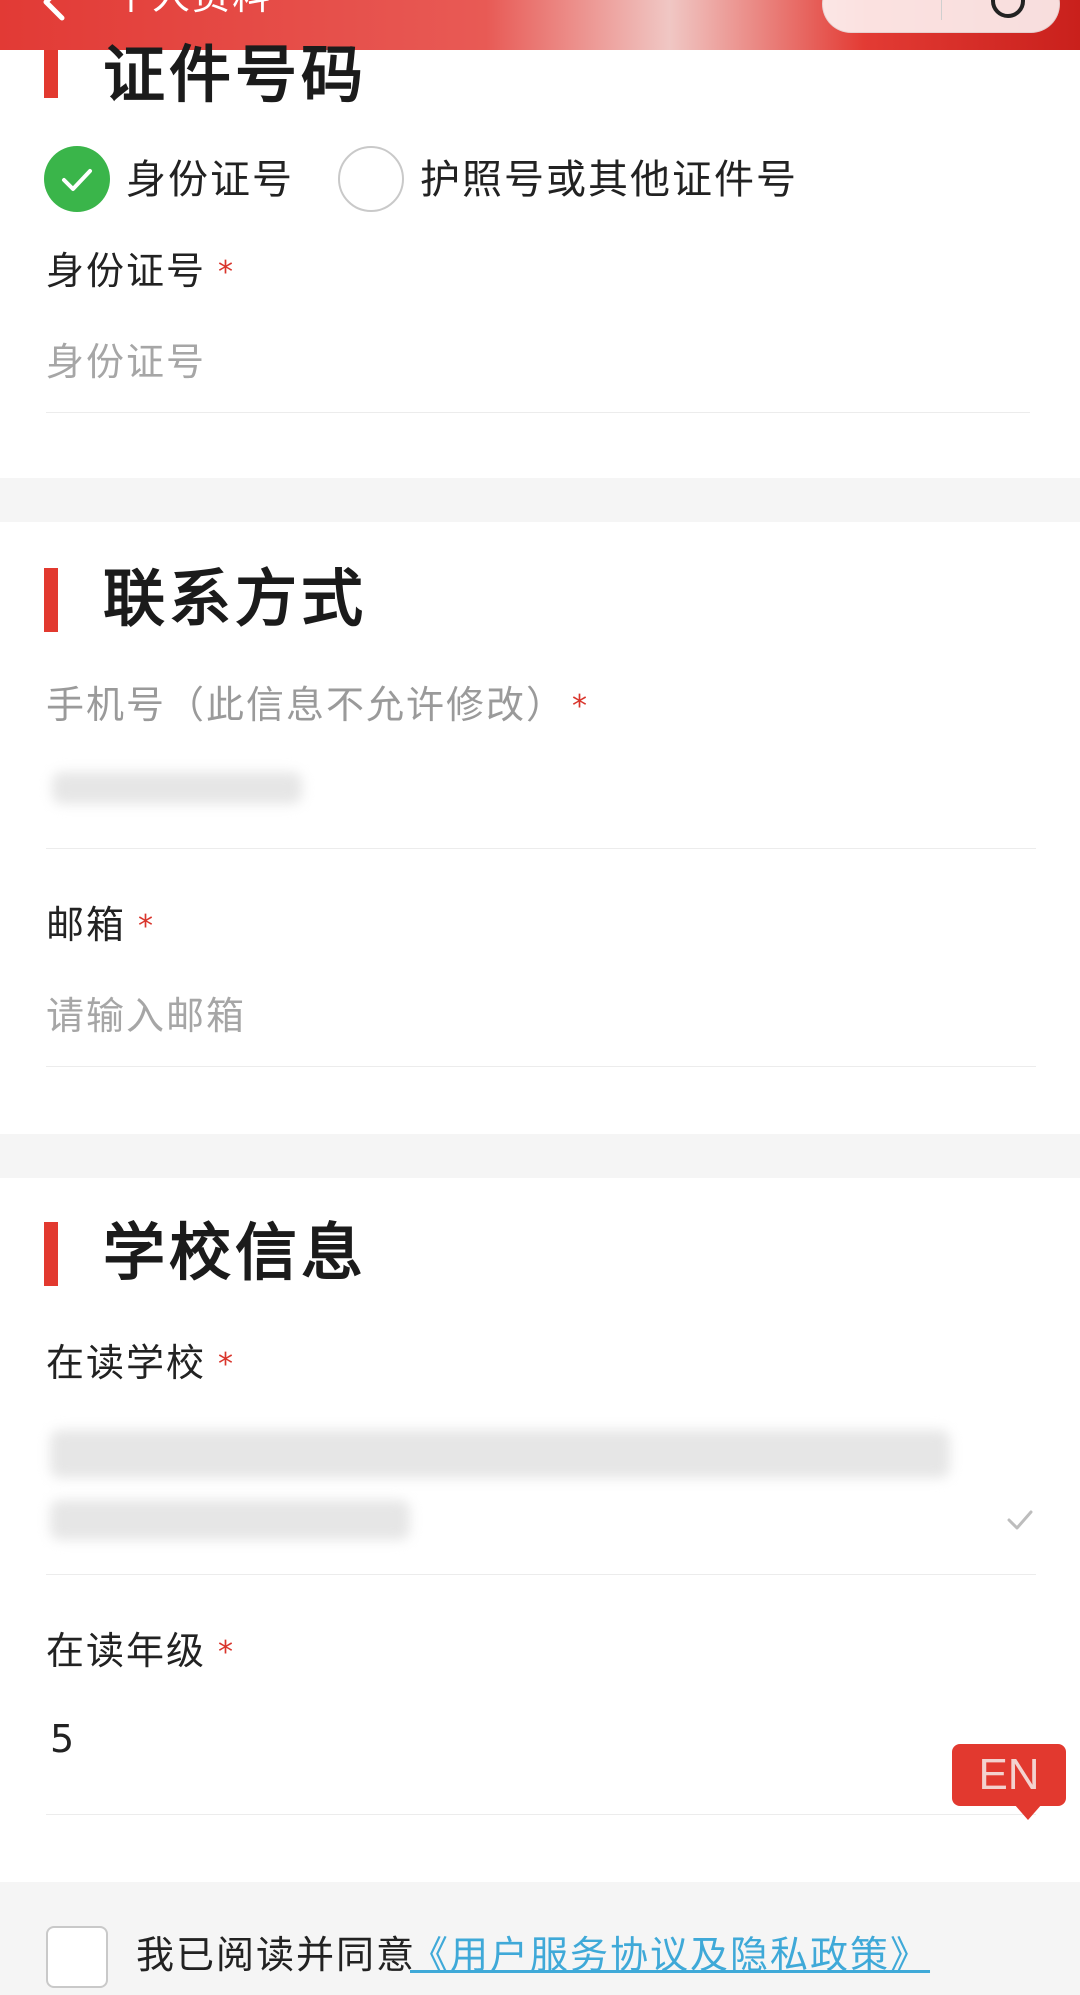 The image size is (1080, 1995). I want to click on dropdown-check-icon, so click(1020, 1520).